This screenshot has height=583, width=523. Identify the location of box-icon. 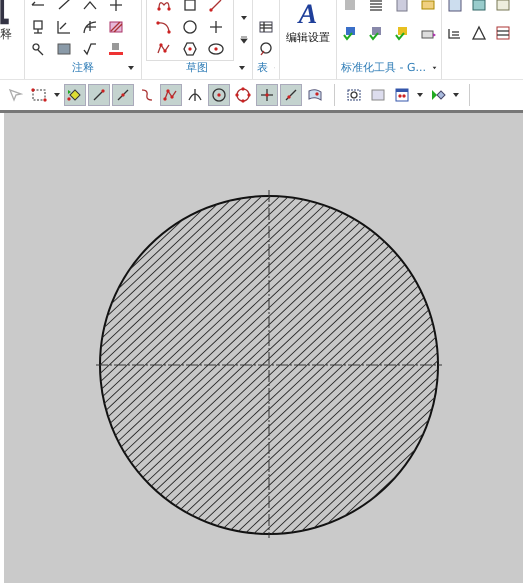
(402, 33).